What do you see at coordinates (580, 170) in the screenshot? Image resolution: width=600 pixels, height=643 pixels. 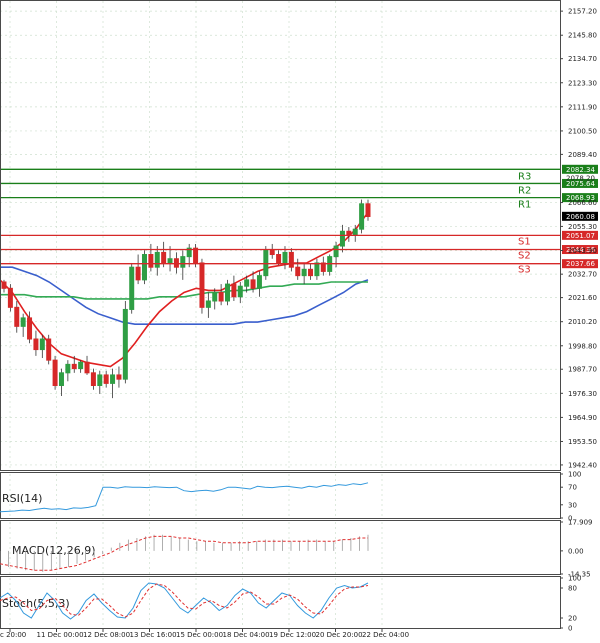 I see `level-value-r3: 2082.34` at bounding box center [580, 170].